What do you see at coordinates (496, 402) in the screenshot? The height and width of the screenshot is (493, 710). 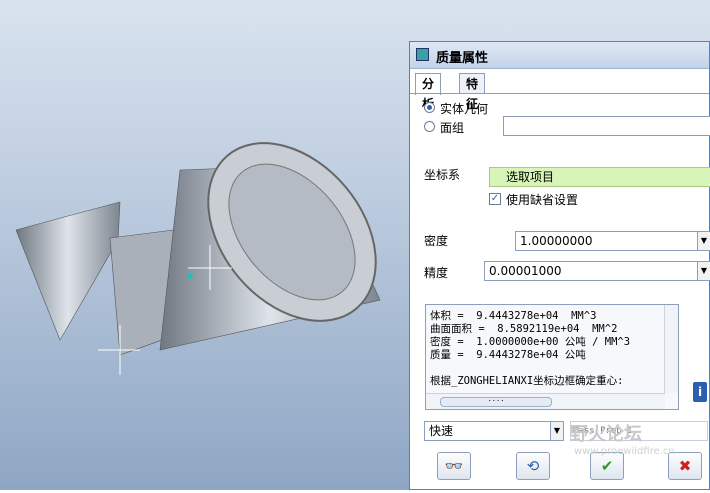 I see `scroll-thumb: ····` at bounding box center [496, 402].